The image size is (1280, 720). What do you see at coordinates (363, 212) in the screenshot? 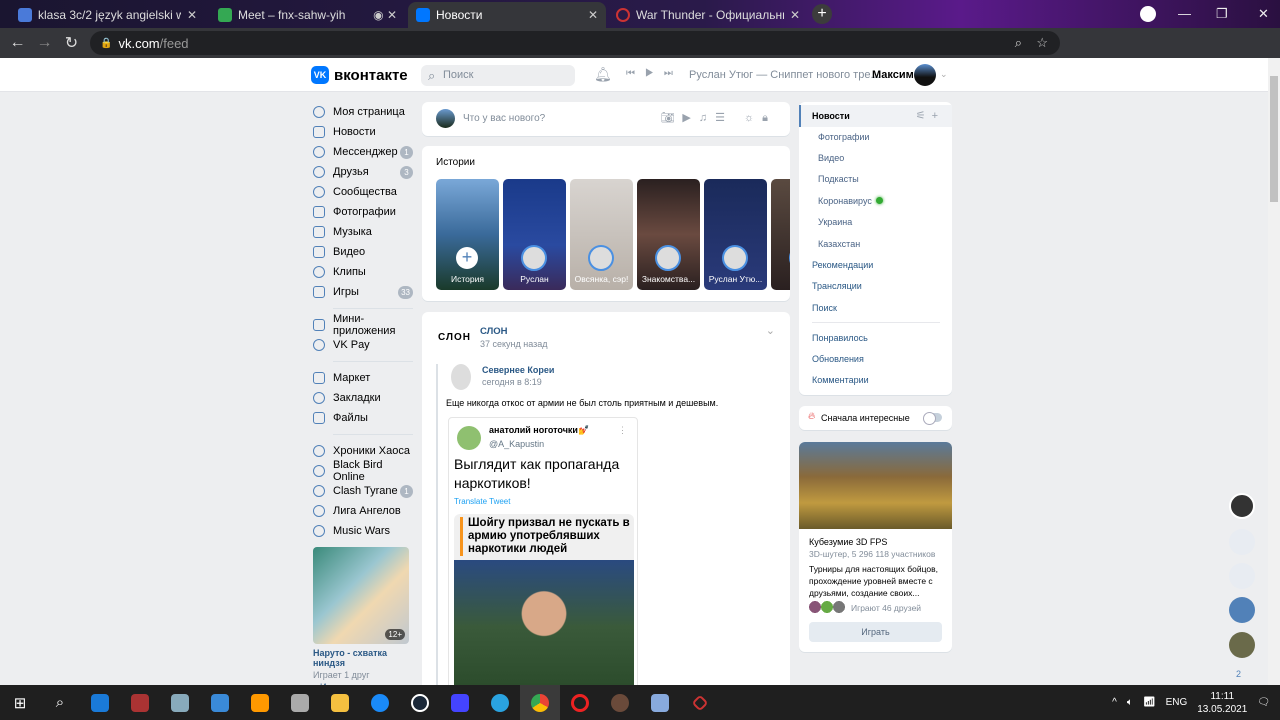
I see `nav-photos: Фотографии` at bounding box center [363, 212].